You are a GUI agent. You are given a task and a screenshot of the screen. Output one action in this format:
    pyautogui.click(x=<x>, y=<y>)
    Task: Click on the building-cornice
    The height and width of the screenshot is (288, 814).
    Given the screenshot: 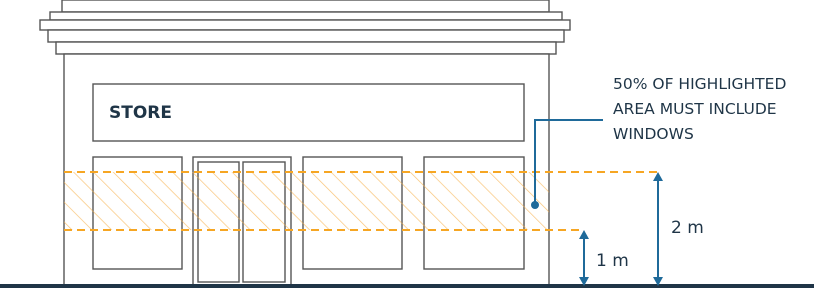 What is the action you would take?
    pyautogui.click(x=305, y=27)
    